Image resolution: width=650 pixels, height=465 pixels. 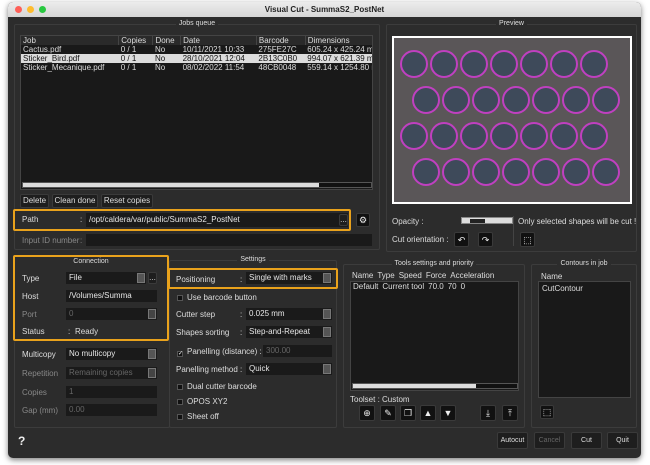 What do you see at coordinates (229, 240) in the screenshot?
I see `input-id-field` at bounding box center [229, 240].